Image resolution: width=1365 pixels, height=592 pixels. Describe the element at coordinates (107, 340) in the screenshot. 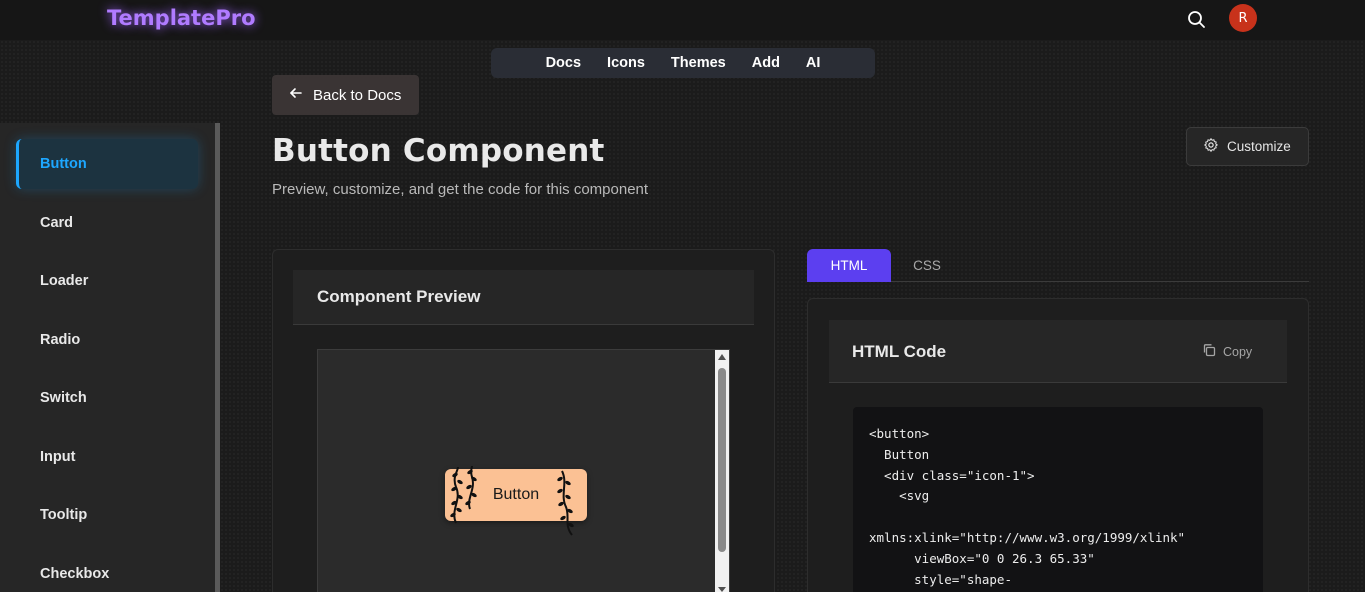

I see `sidebar-item-radio: Radio` at that location.